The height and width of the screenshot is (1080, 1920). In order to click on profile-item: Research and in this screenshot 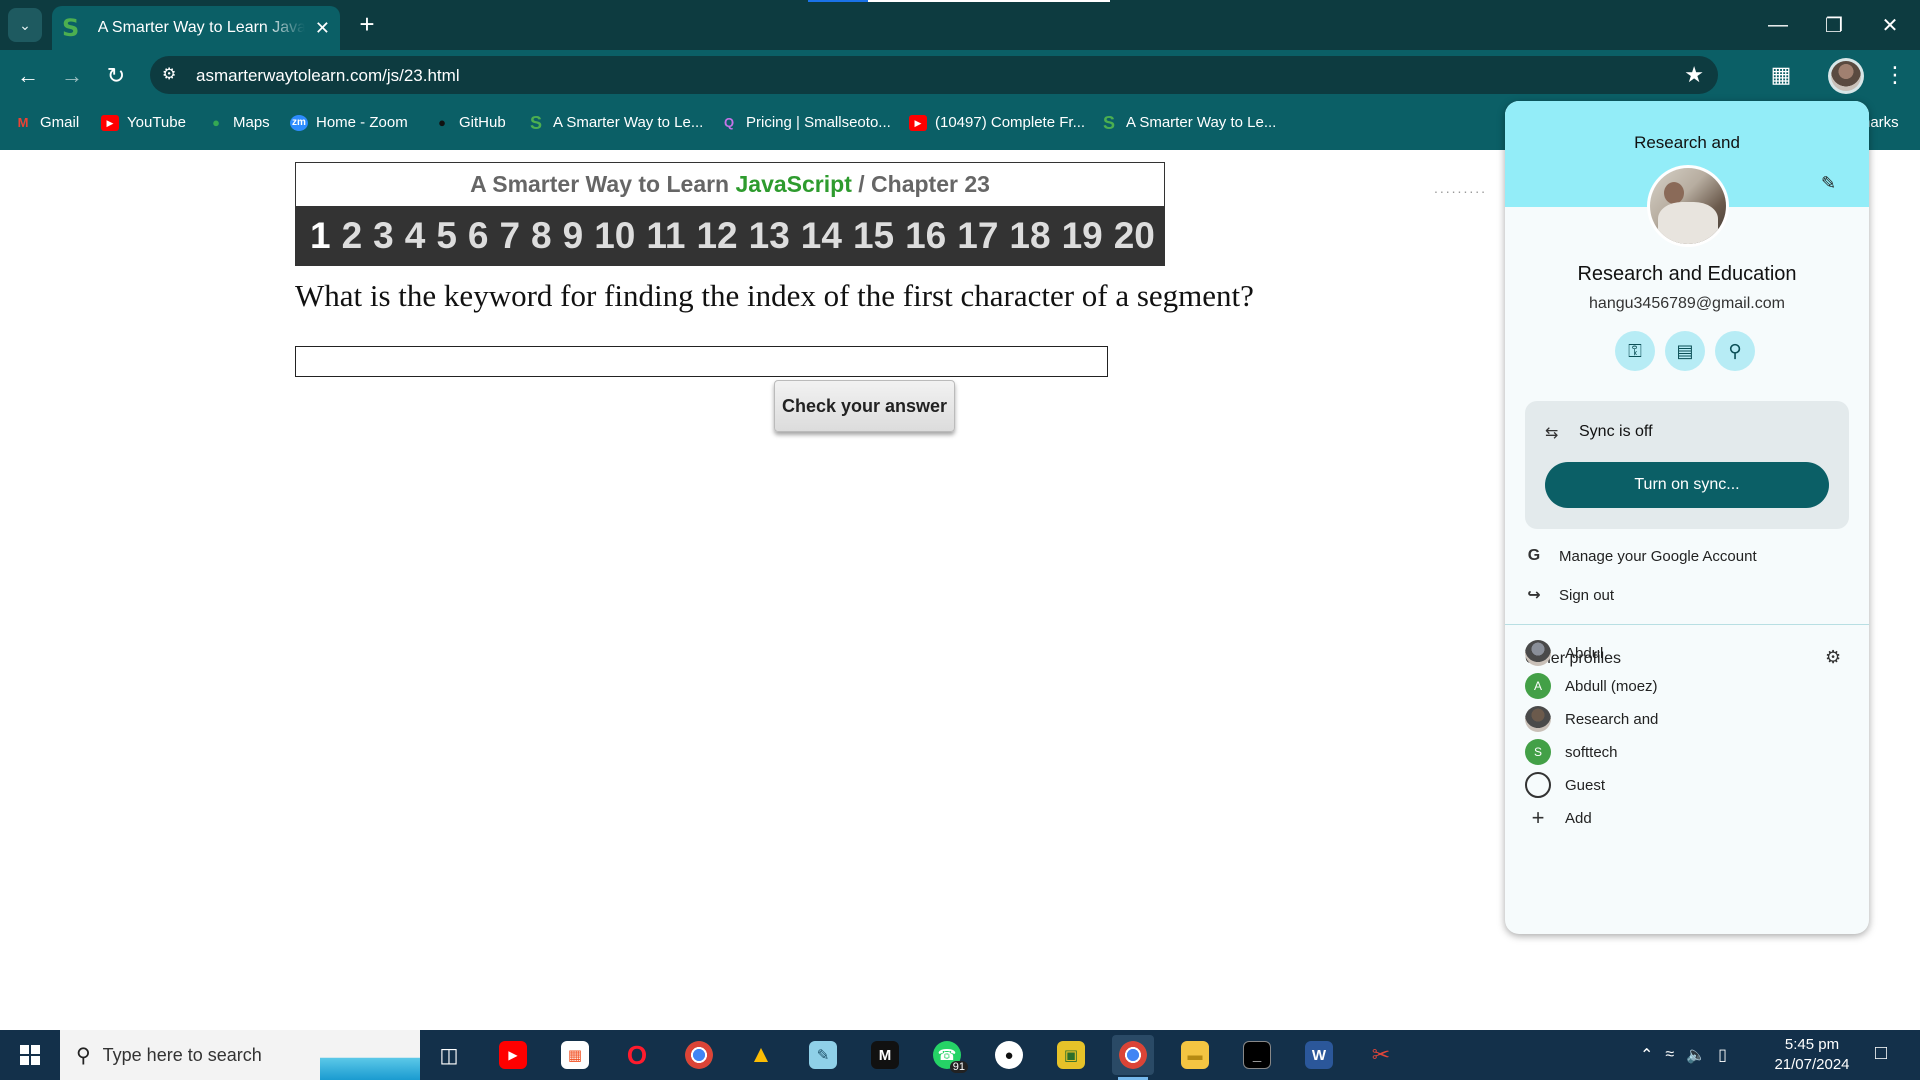, I will do `click(1687, 719)`.